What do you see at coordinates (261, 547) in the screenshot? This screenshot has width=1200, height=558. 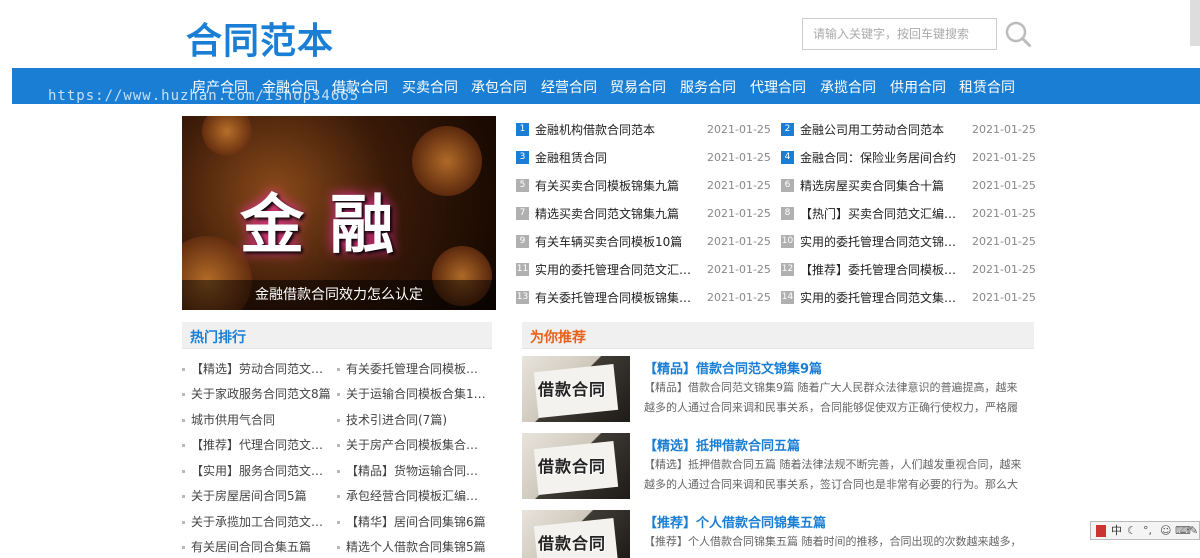 I see `hot-item-label: 有关居间合同合集五篇` at bounding box center [261, 547].